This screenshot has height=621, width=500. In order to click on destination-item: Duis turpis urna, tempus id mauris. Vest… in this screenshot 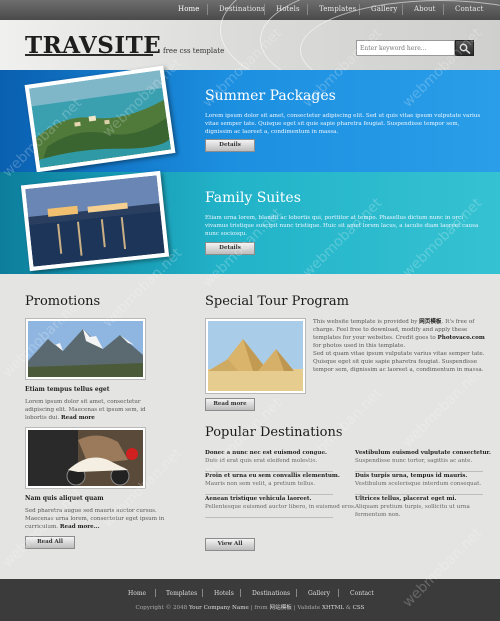, I will do `click(419, 483)`.